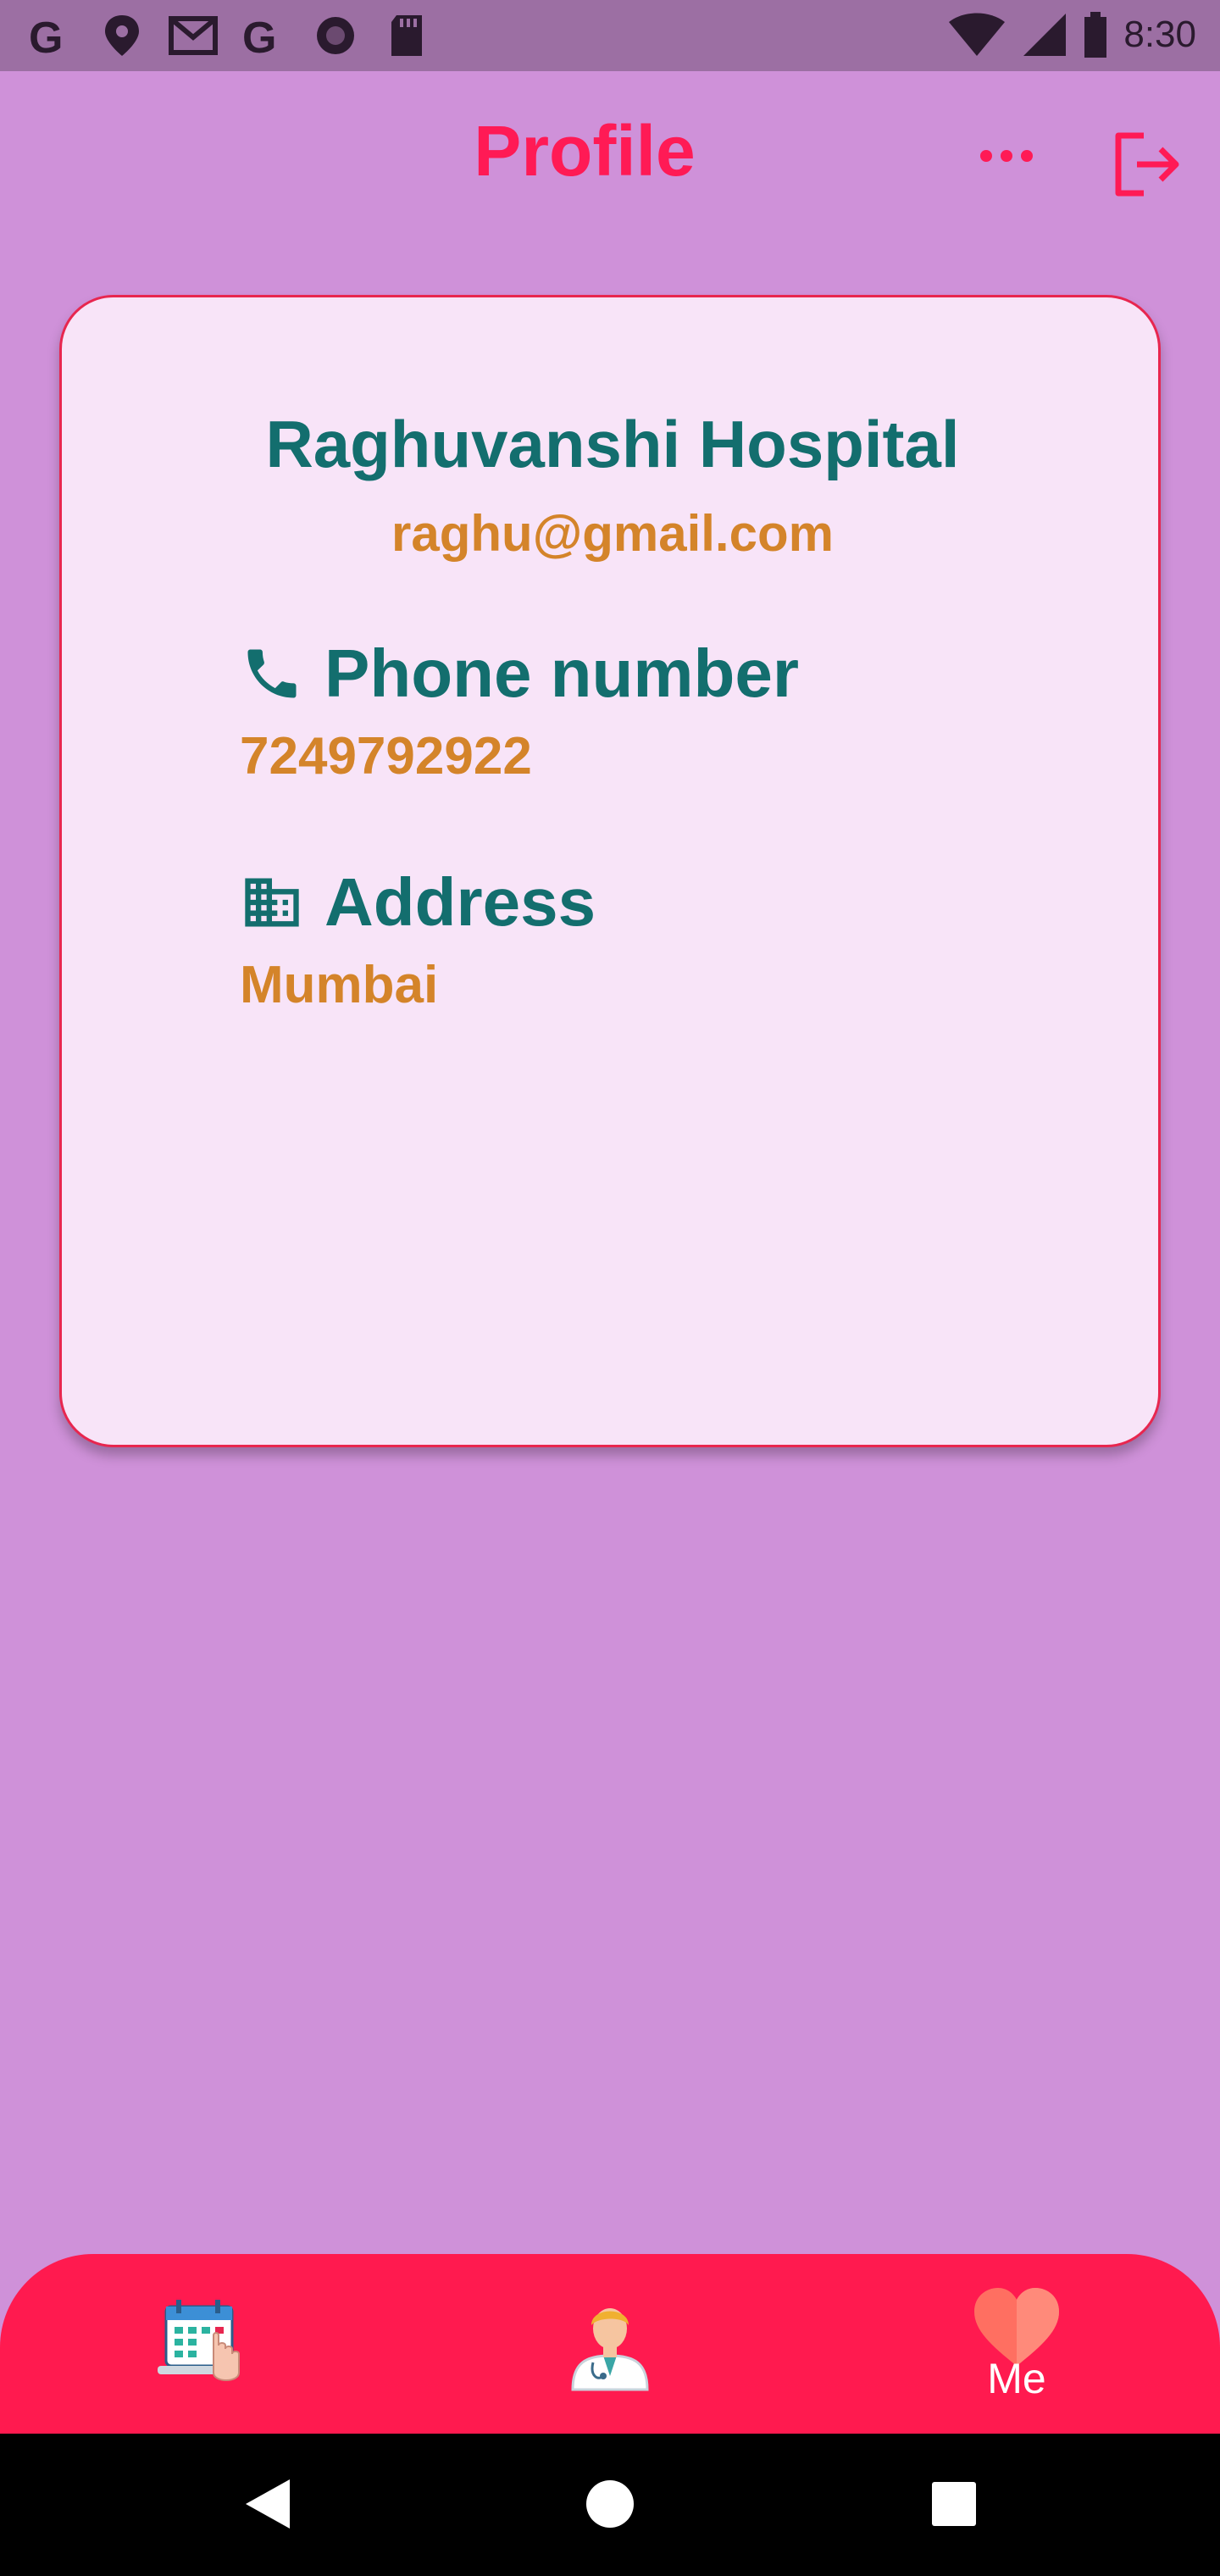  Describe the element at coordinates (406, 35) in the screenshot. I see `sd-card-icon` at that location.